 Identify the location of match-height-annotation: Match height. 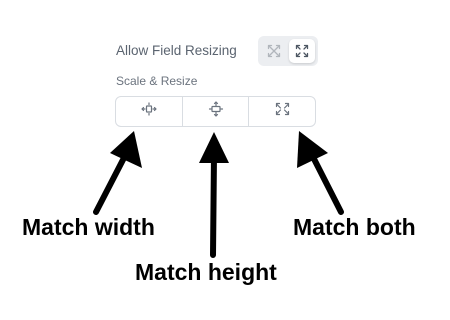
(206, 272).